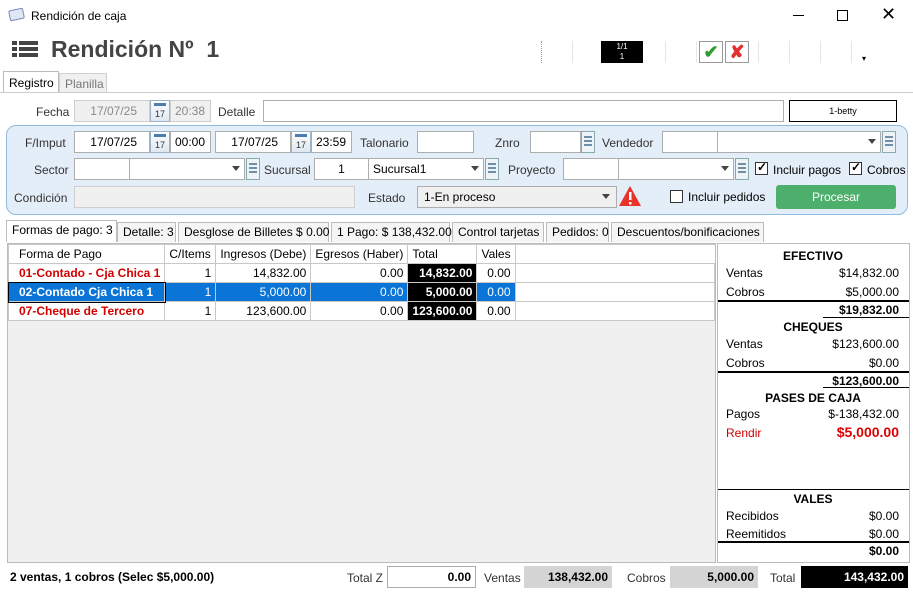  What do you see at coordinates (868, 310) in the screenshot?
I see `efectivo-total: $19,832.00` at bounding box center [868, 310].